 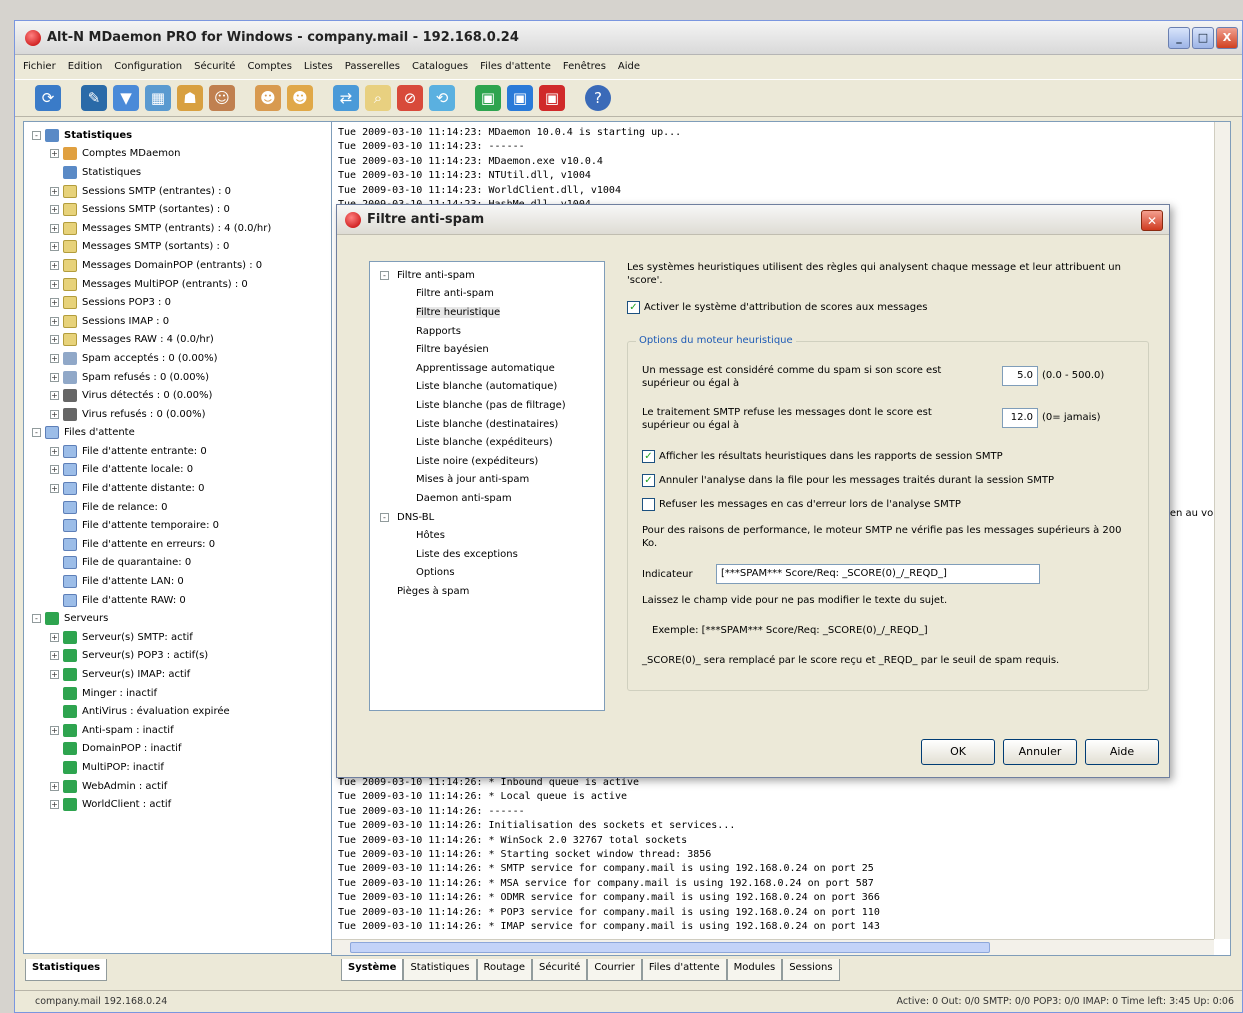 I want to click on skip-queue-checkbox: ✓, so click(x=648, y=480).